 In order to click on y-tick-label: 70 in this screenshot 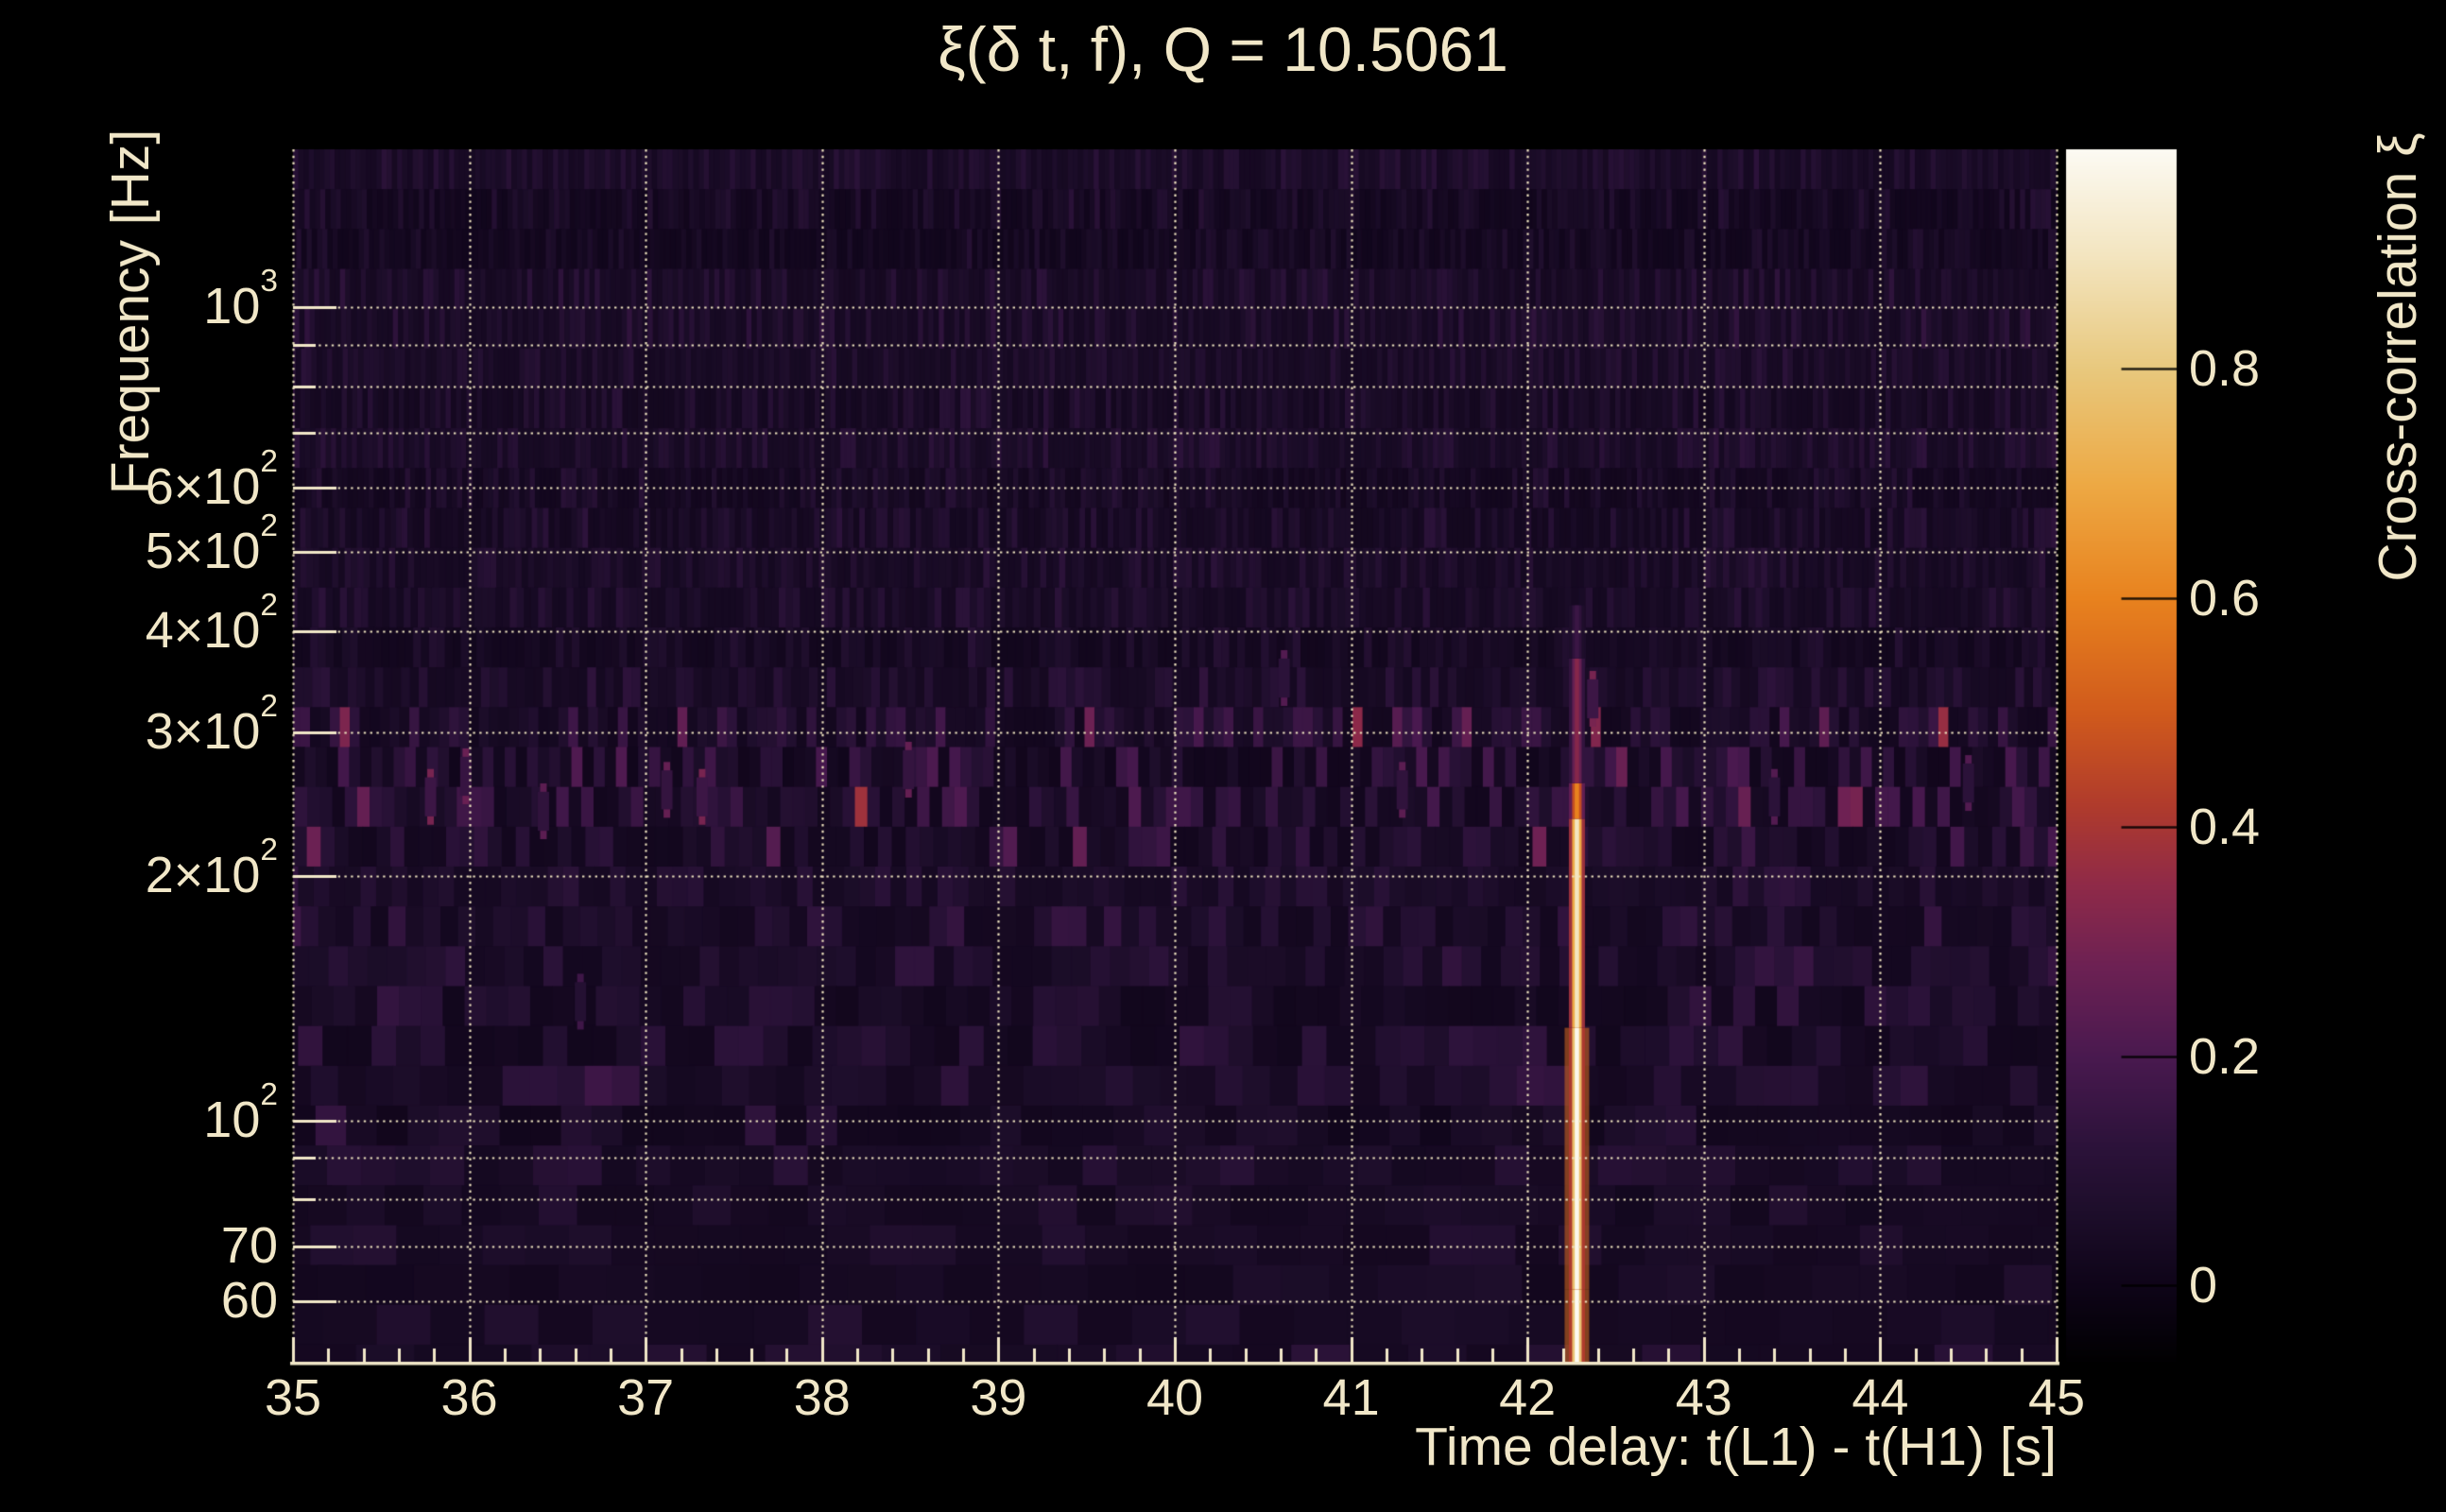, I will do `click(249, 1245)`.